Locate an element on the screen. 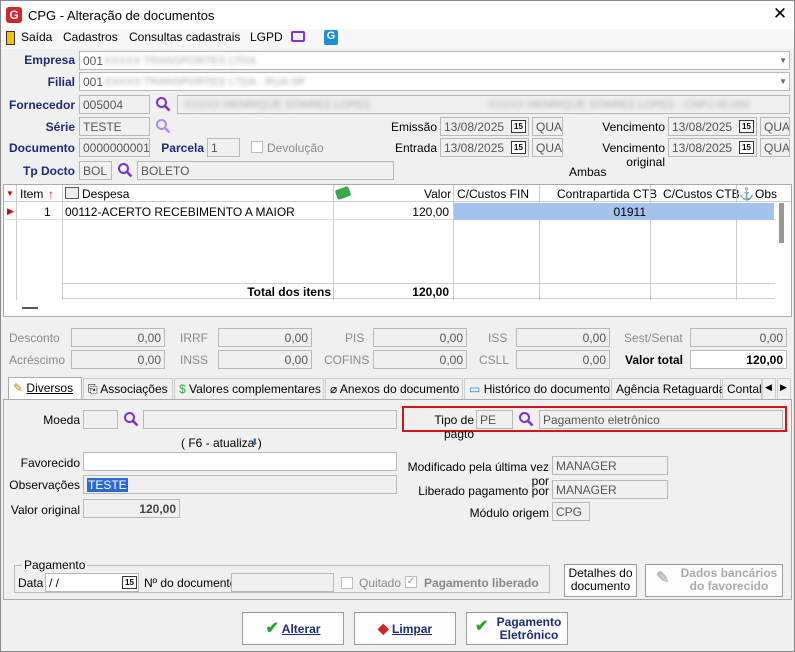 The image size is (795, 652). col-item: Item is located at coordinates (31, 194).